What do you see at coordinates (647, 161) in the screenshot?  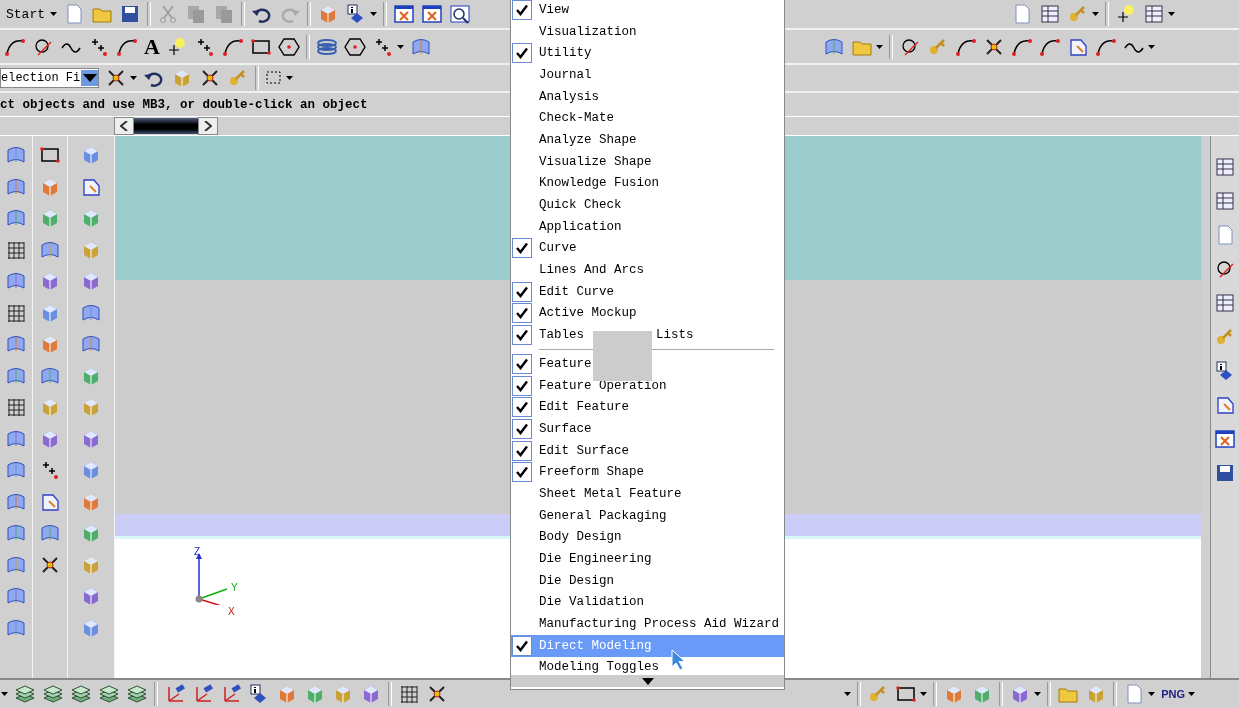 I see `menu-item: Visualize Shape` at bounding box center [647, 161].